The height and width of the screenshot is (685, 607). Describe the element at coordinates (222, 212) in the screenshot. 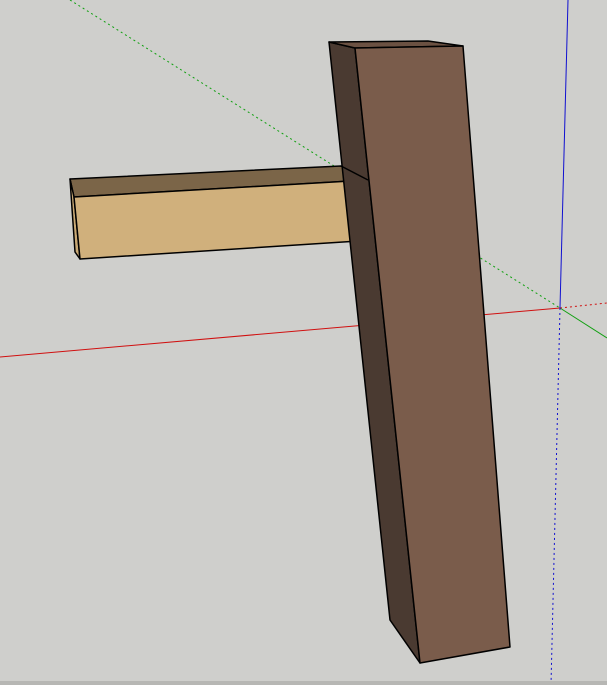

I see `horizontal-rail` at that location.